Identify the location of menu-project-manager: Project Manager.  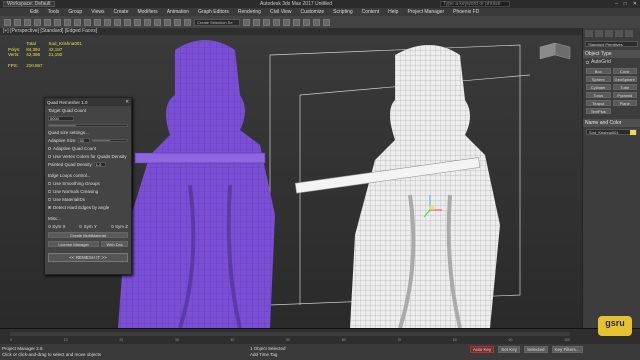
(425, 12).